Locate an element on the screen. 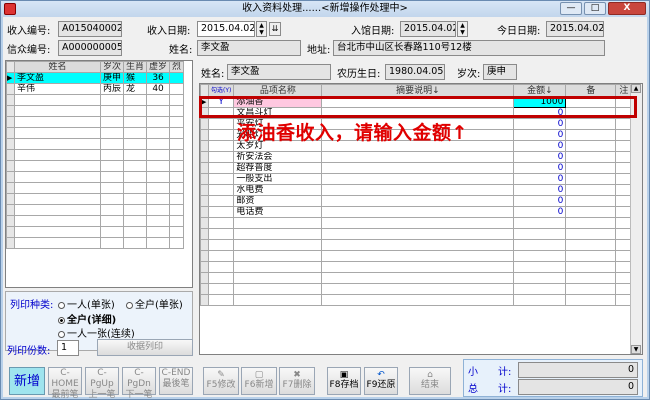 This screenshot has width=650, height=401. title-bar: 收入资料处理......<新增操作处理中> — □ X is located at coordinates (325, 9).